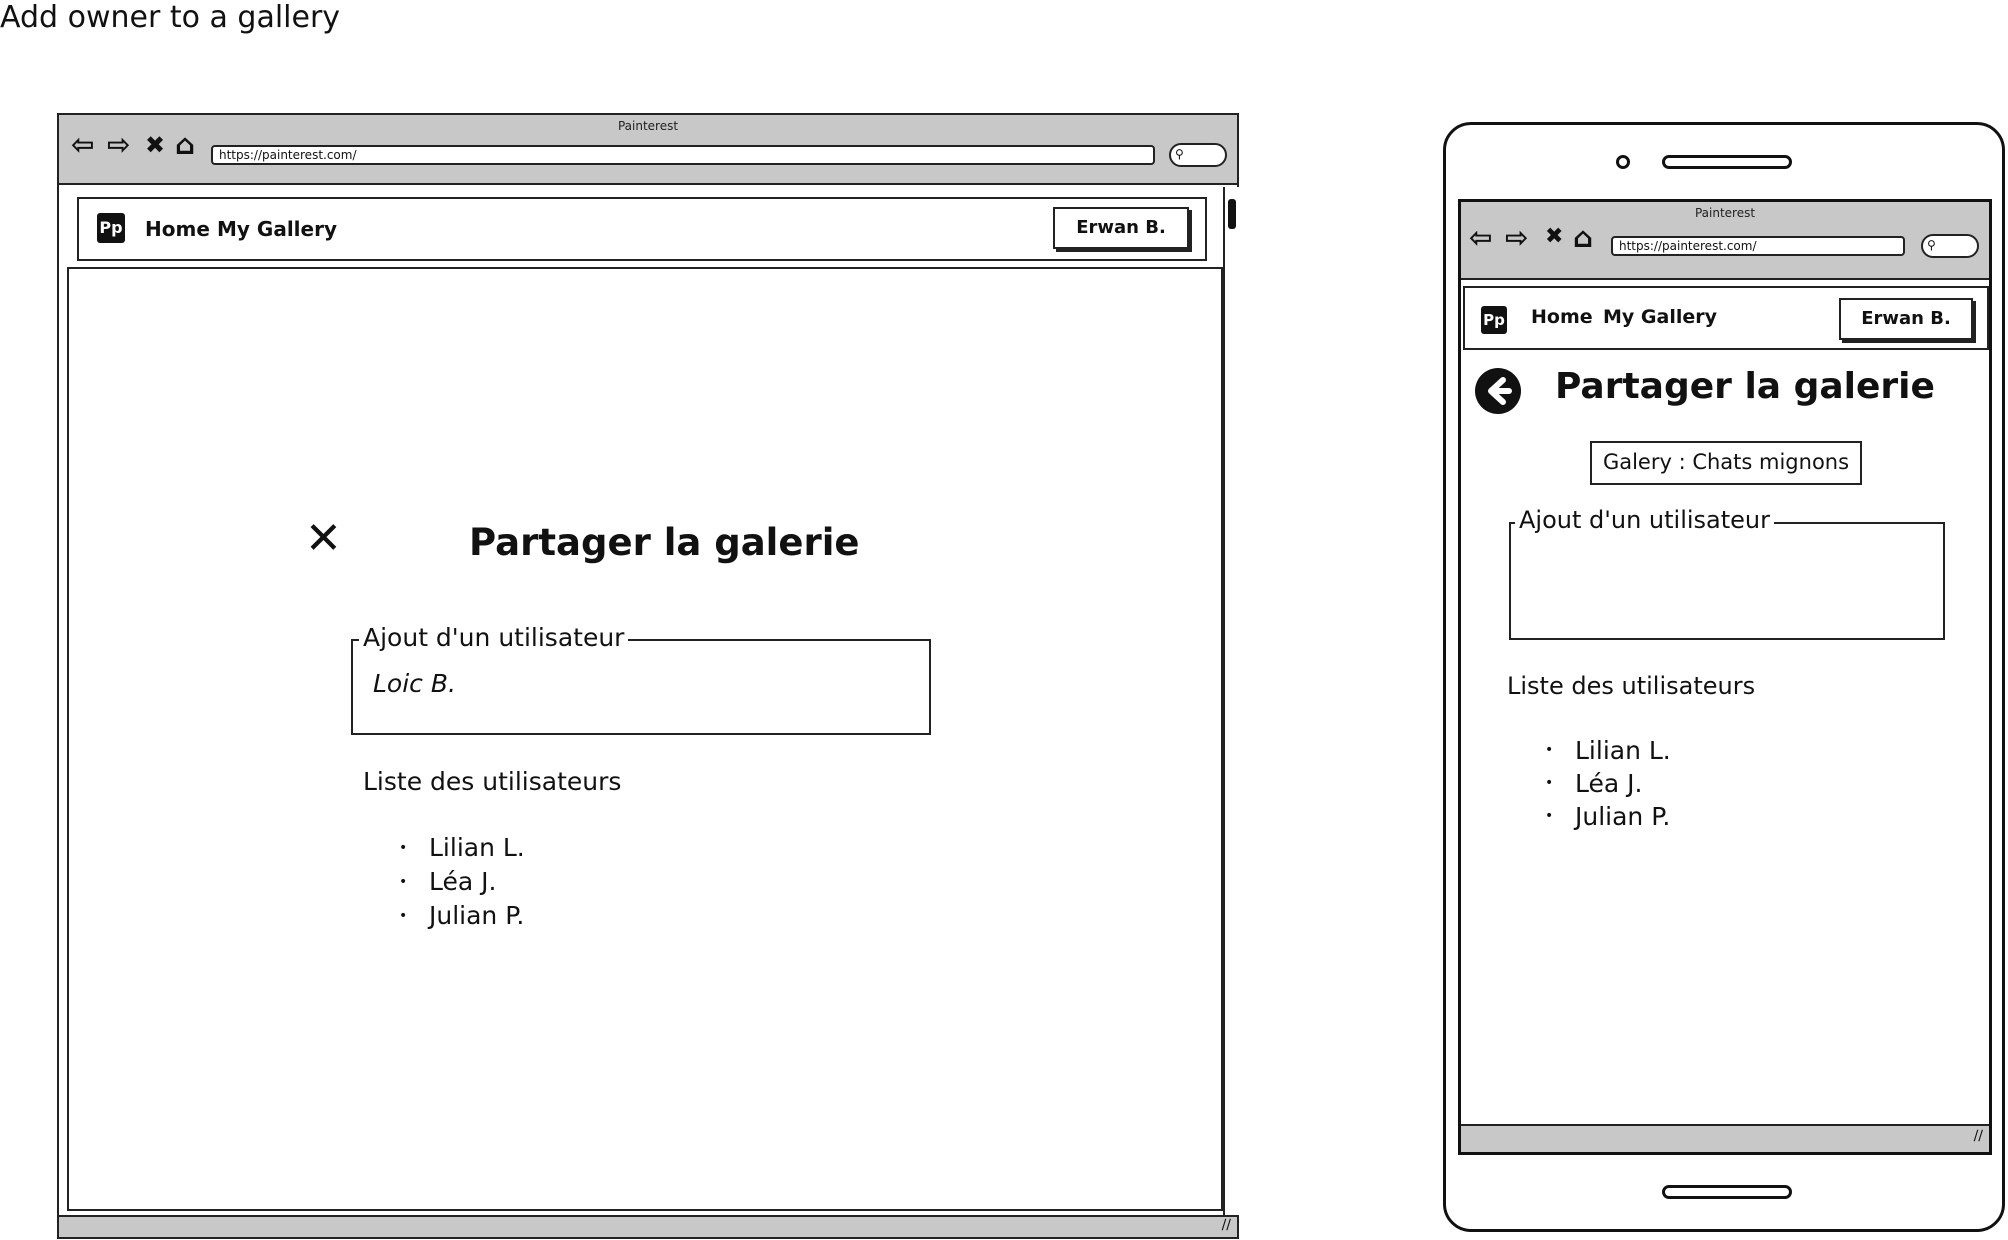  Describe the element at coordinates (170, 17) in the screenshot. I see `page-title: Add owner to a gallery` at that location.